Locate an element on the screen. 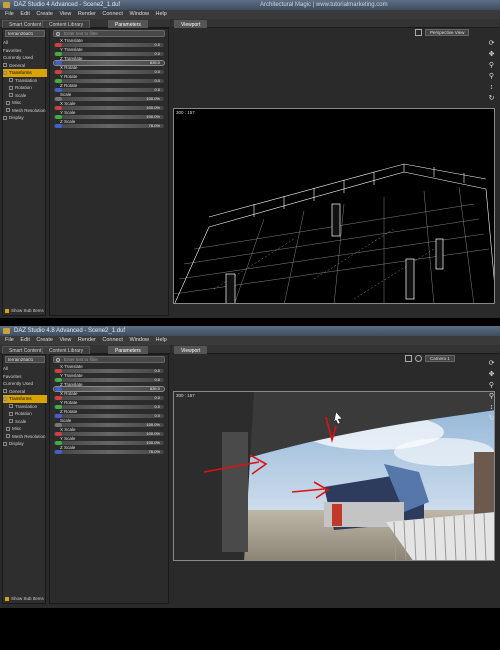 The width and height of the screenshot is (500, 650). viewport-tab-bar: Viewport is located at coordinates (336, 349).